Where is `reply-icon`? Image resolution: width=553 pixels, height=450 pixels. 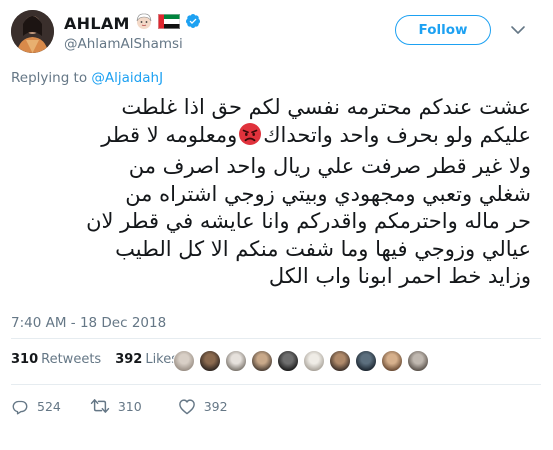 reply-icon is located at coordinates (20, 406).